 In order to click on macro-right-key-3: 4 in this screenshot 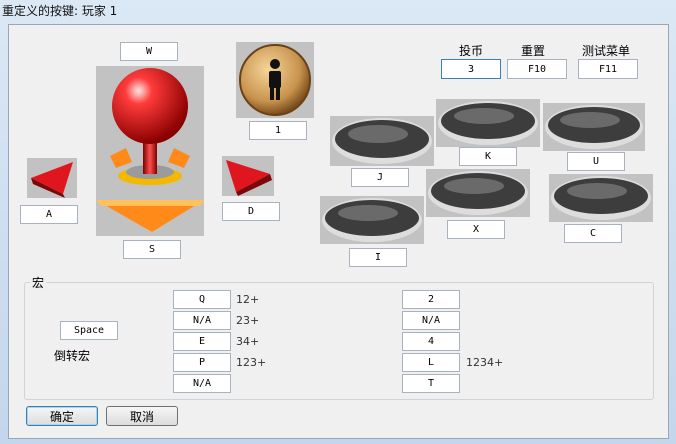, I will do `click(431, 341)`.